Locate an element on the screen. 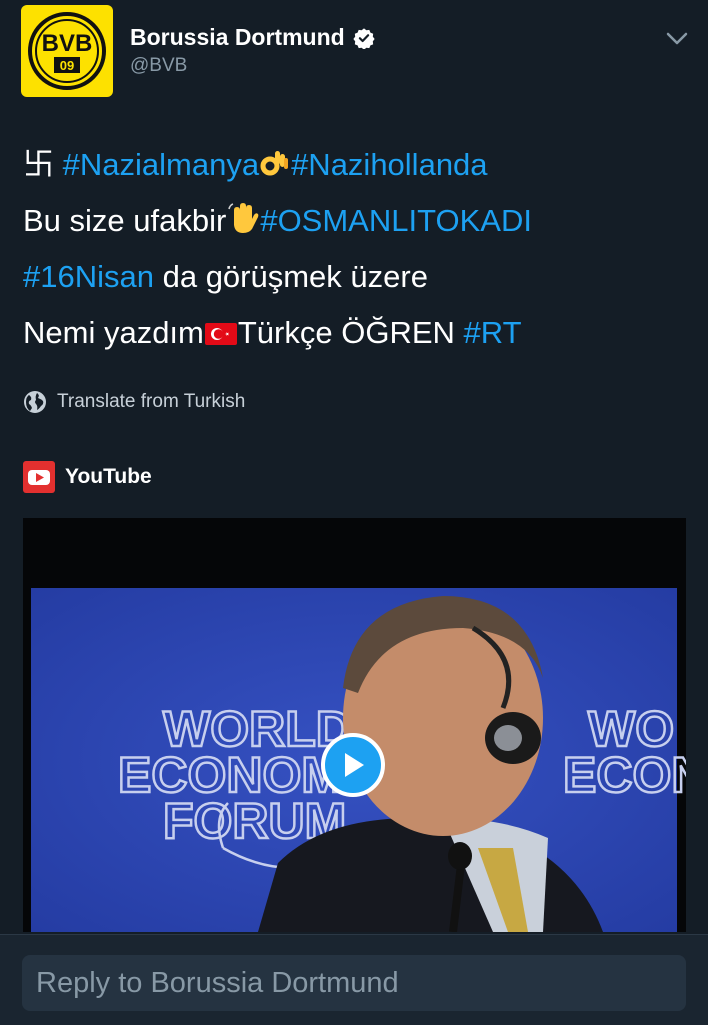  tweet-text-ufakbir: Bu size ufakbir is located at coordinates (125, 220).